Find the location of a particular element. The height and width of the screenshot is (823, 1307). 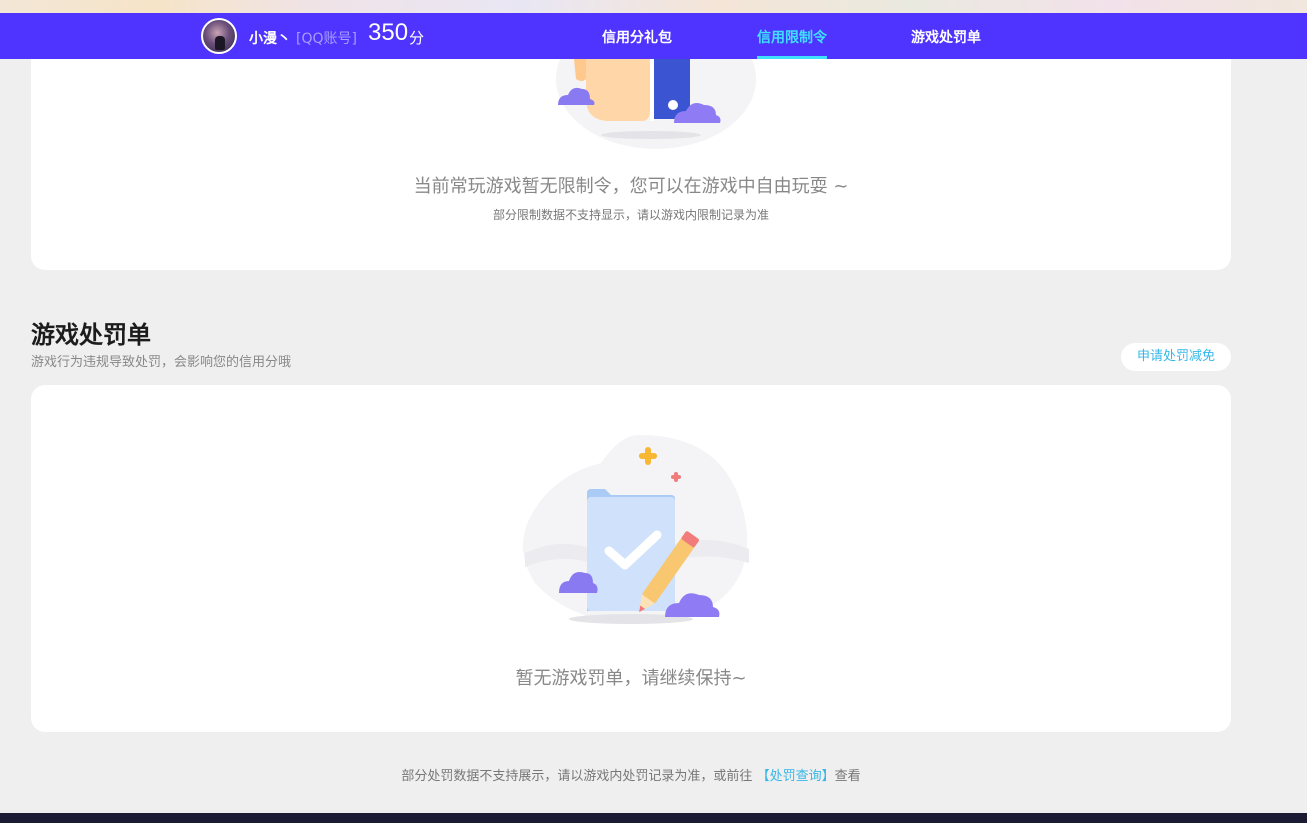

user-avatar is located at coordinates (219, 36).